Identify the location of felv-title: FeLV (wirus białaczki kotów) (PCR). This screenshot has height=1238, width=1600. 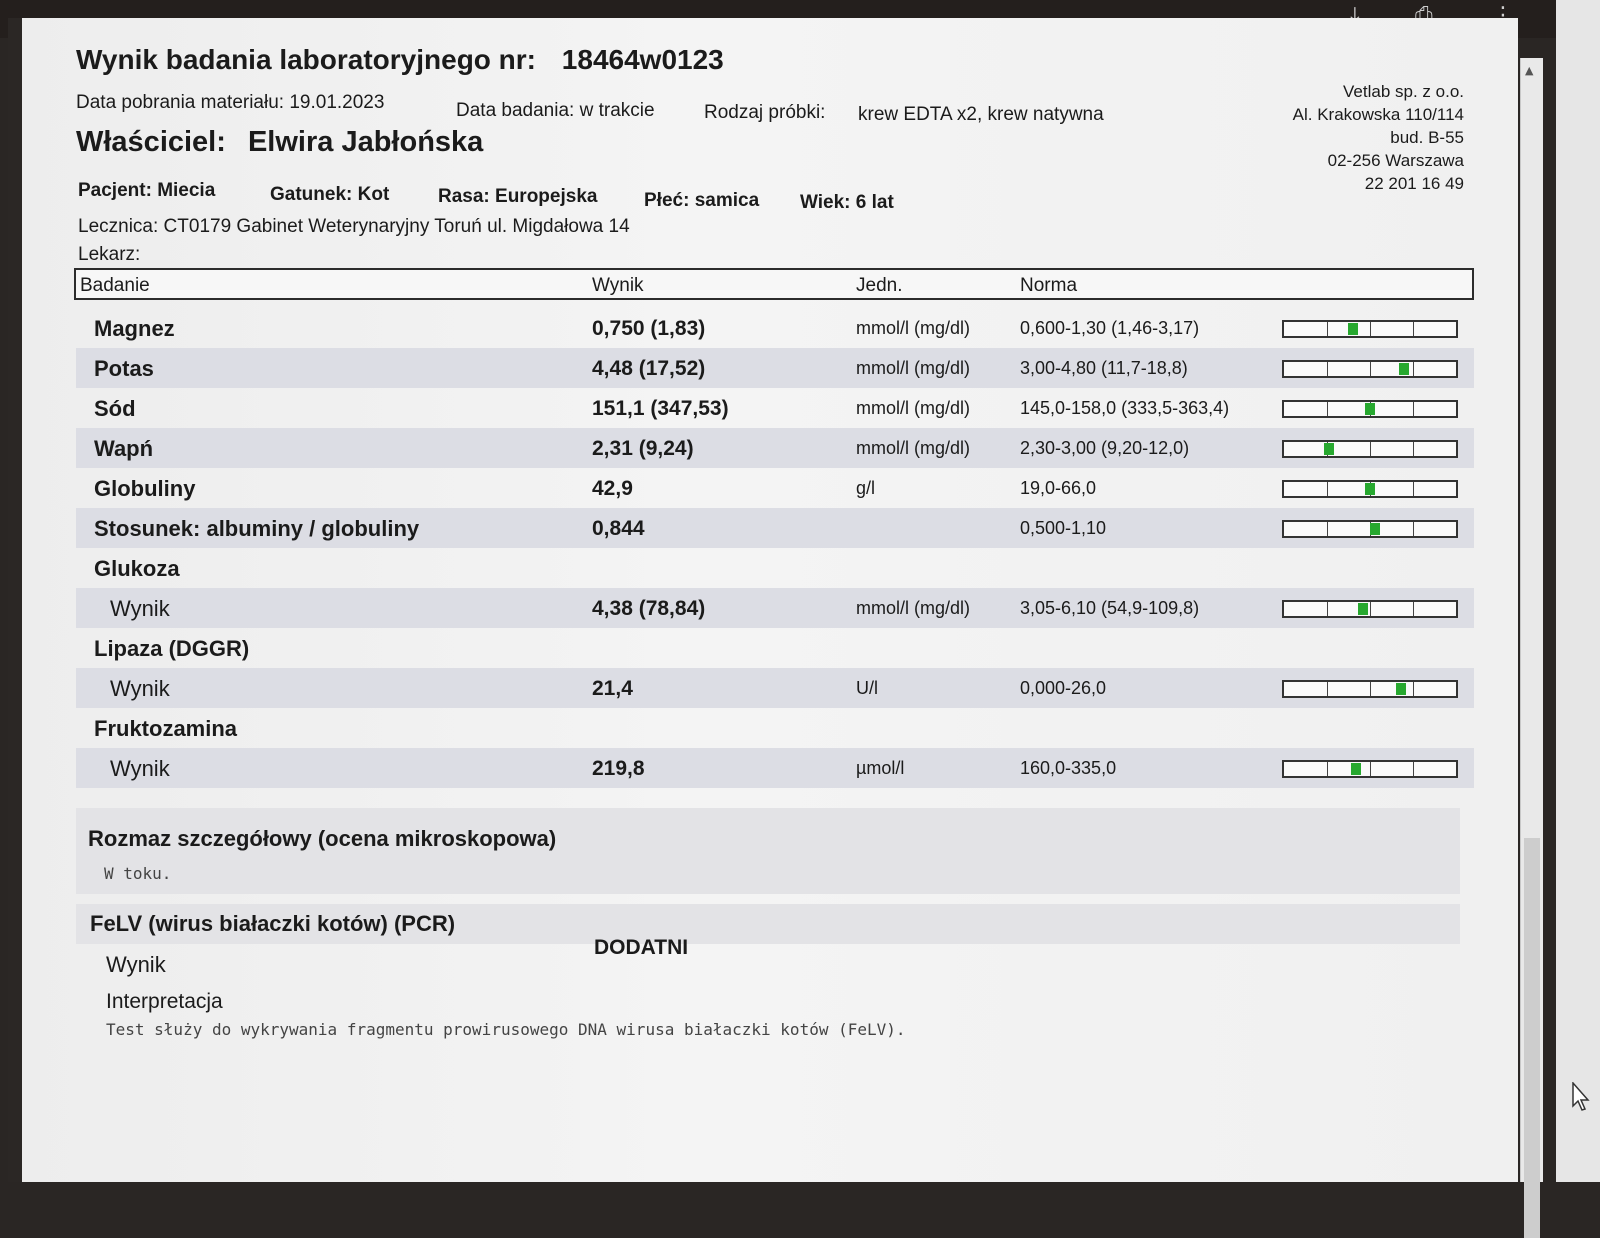
(273, 923).